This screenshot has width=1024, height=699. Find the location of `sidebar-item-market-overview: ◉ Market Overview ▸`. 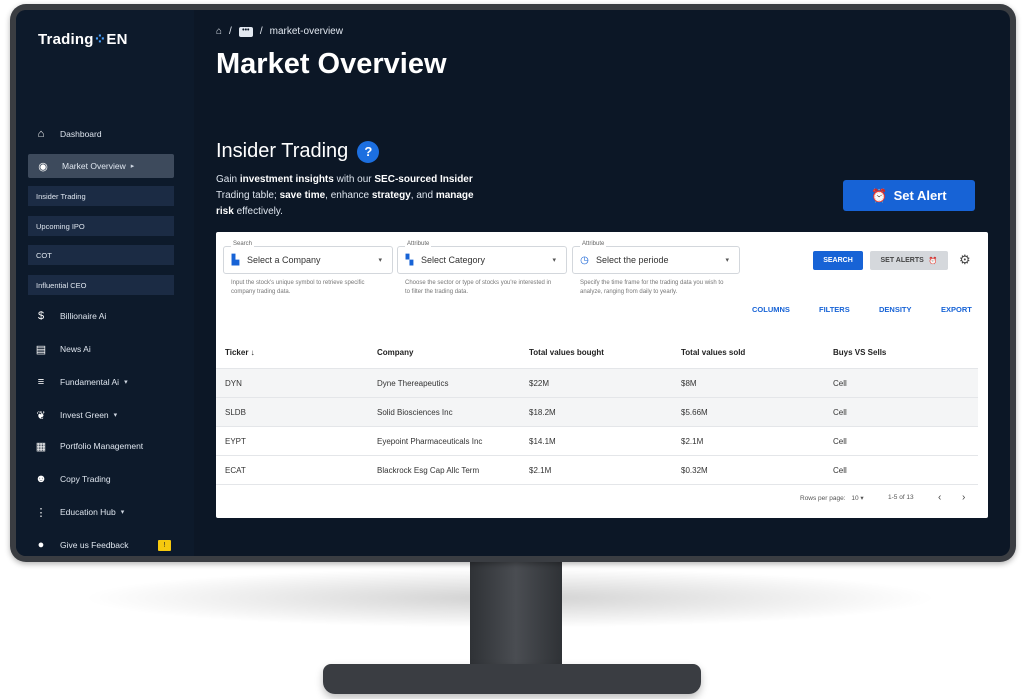

sidebar-item-market-overview: ◉ Market Overview ▸ is located at coordinates (101, 166).